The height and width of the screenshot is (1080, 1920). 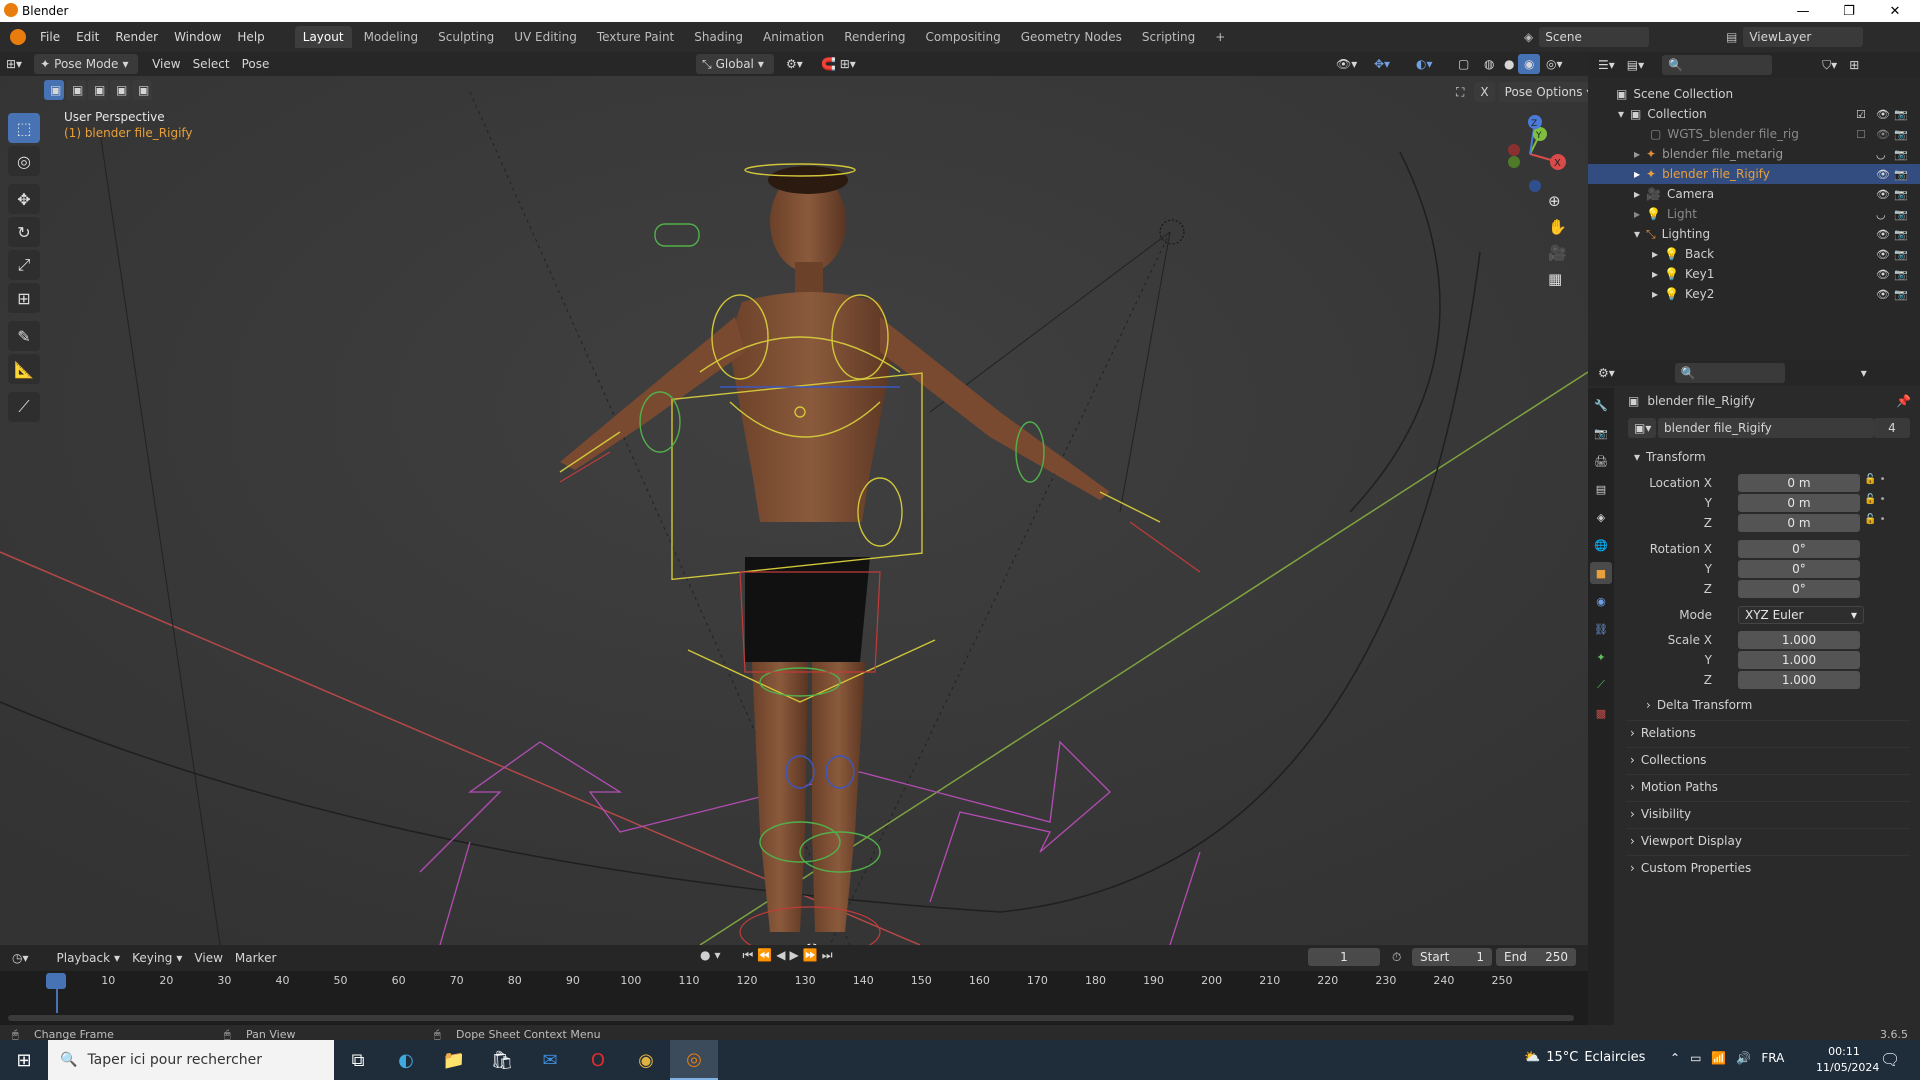 What do you see at coordinates (735, 64) in the screenshot?
I see `orientation-dropdown: ⤡ Global ▾` at bounding box center [735, 64].